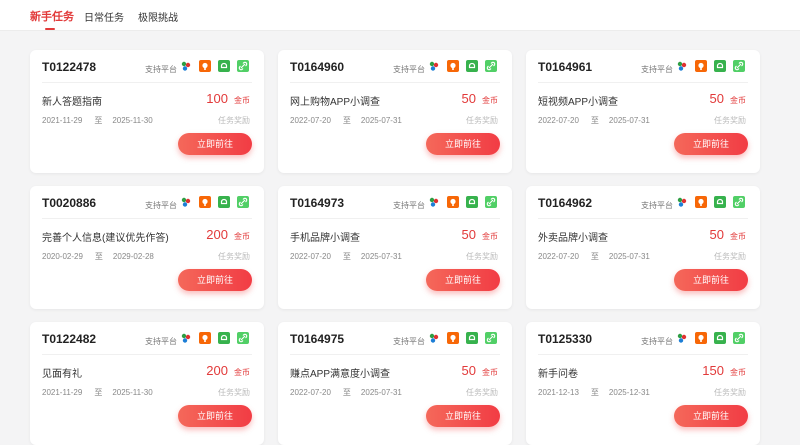  What do you see at coordinates (69, 203) in the screenshot?
I see `task-id: T0020886` at bounding box center [69, 203].